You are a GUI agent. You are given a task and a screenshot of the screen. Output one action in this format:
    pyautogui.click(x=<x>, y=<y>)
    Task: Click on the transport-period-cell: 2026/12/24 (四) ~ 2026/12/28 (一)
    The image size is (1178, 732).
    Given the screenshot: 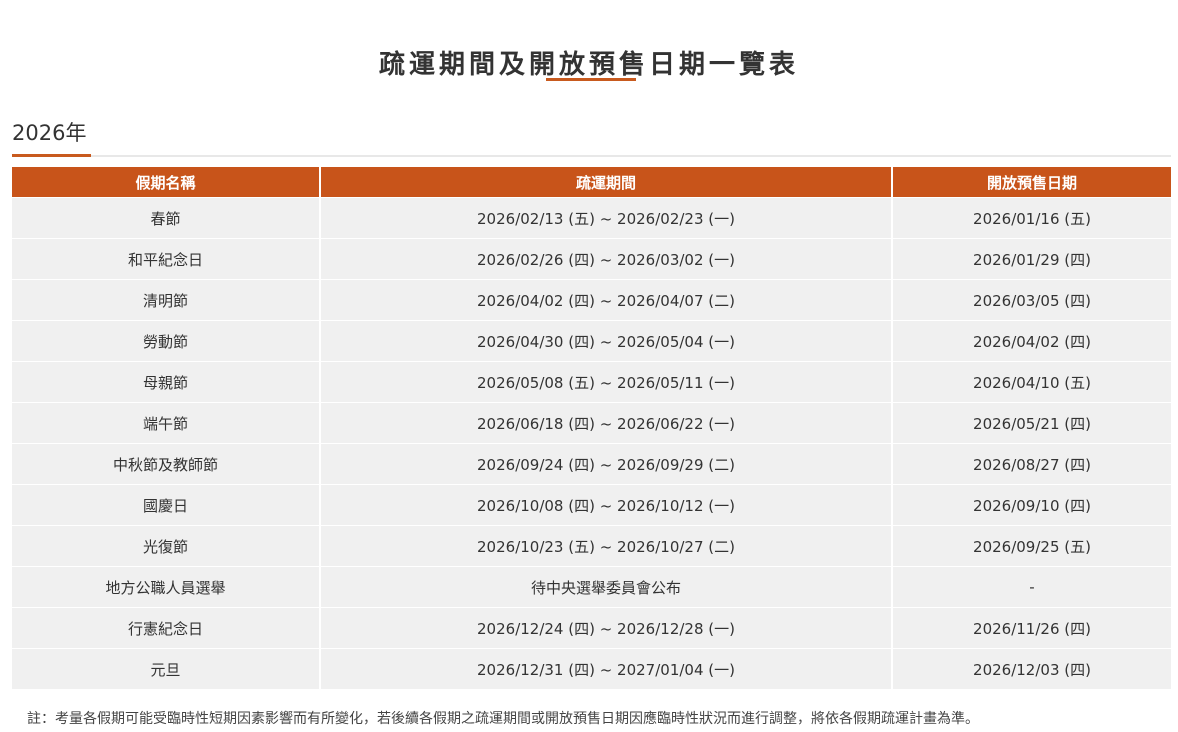 What is the action you would take?
    pyautogui.click(x=606, y=628)
    